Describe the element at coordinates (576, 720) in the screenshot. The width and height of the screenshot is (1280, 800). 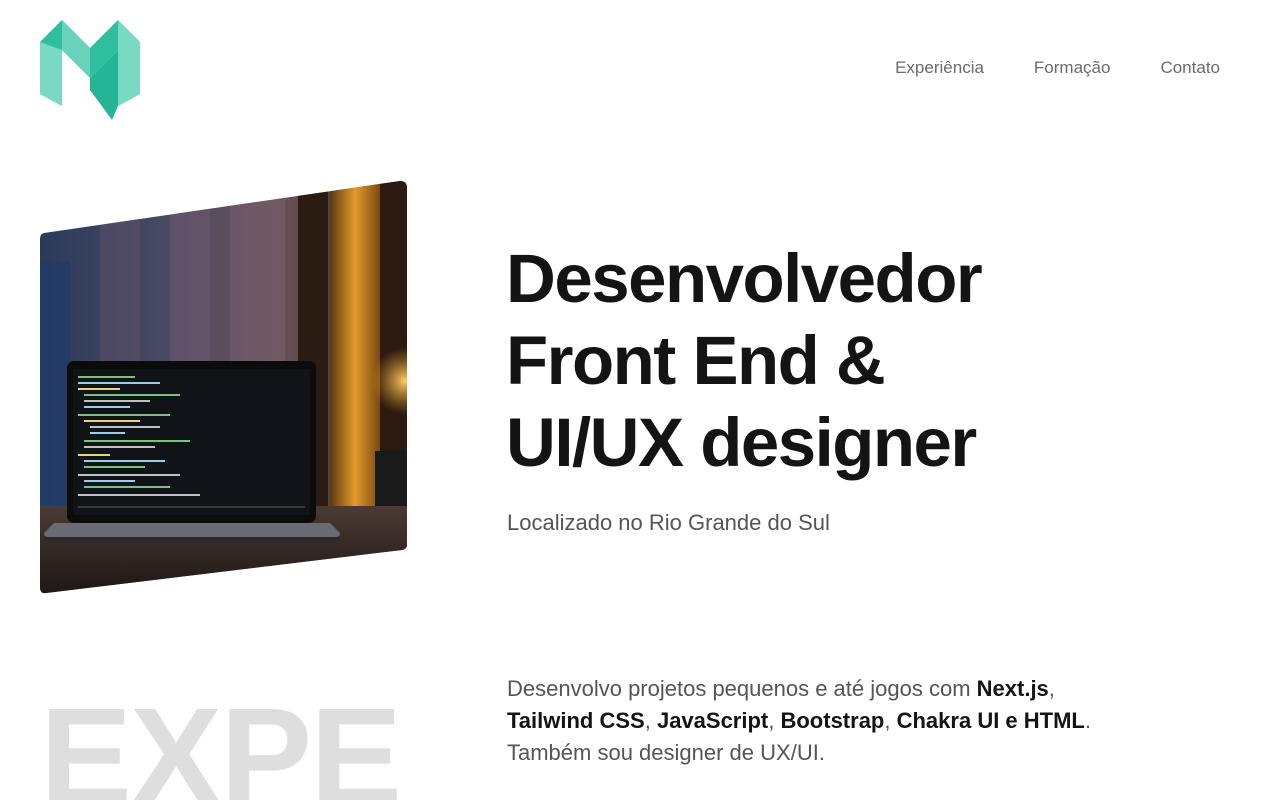
I see `tech-item: Tailwind CSS` at that location.